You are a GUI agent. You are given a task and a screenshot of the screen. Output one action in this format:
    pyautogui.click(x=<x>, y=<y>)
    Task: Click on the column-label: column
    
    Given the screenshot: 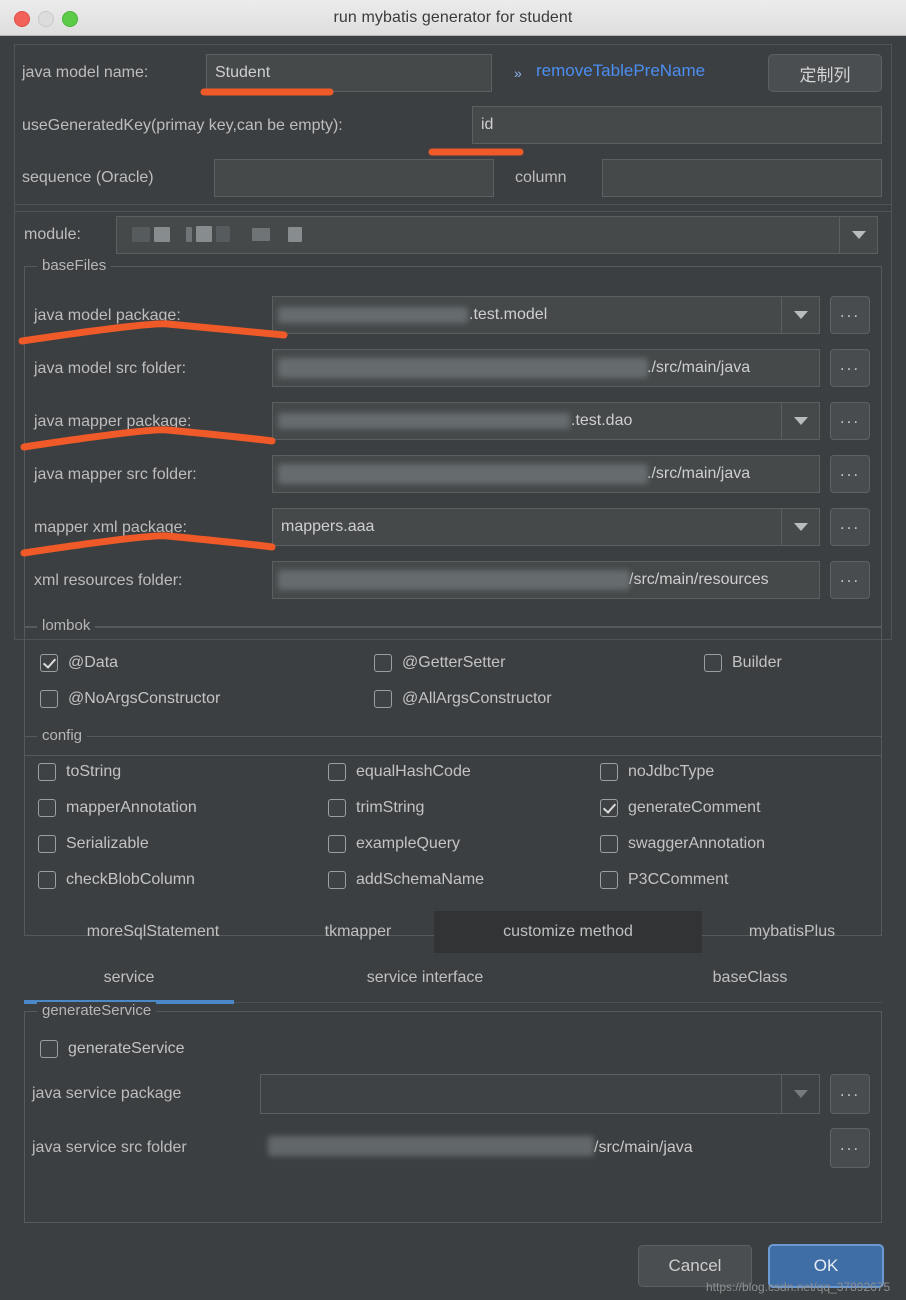 What is the action you would take?
    pyautogui.click(x=541, y=177)
    